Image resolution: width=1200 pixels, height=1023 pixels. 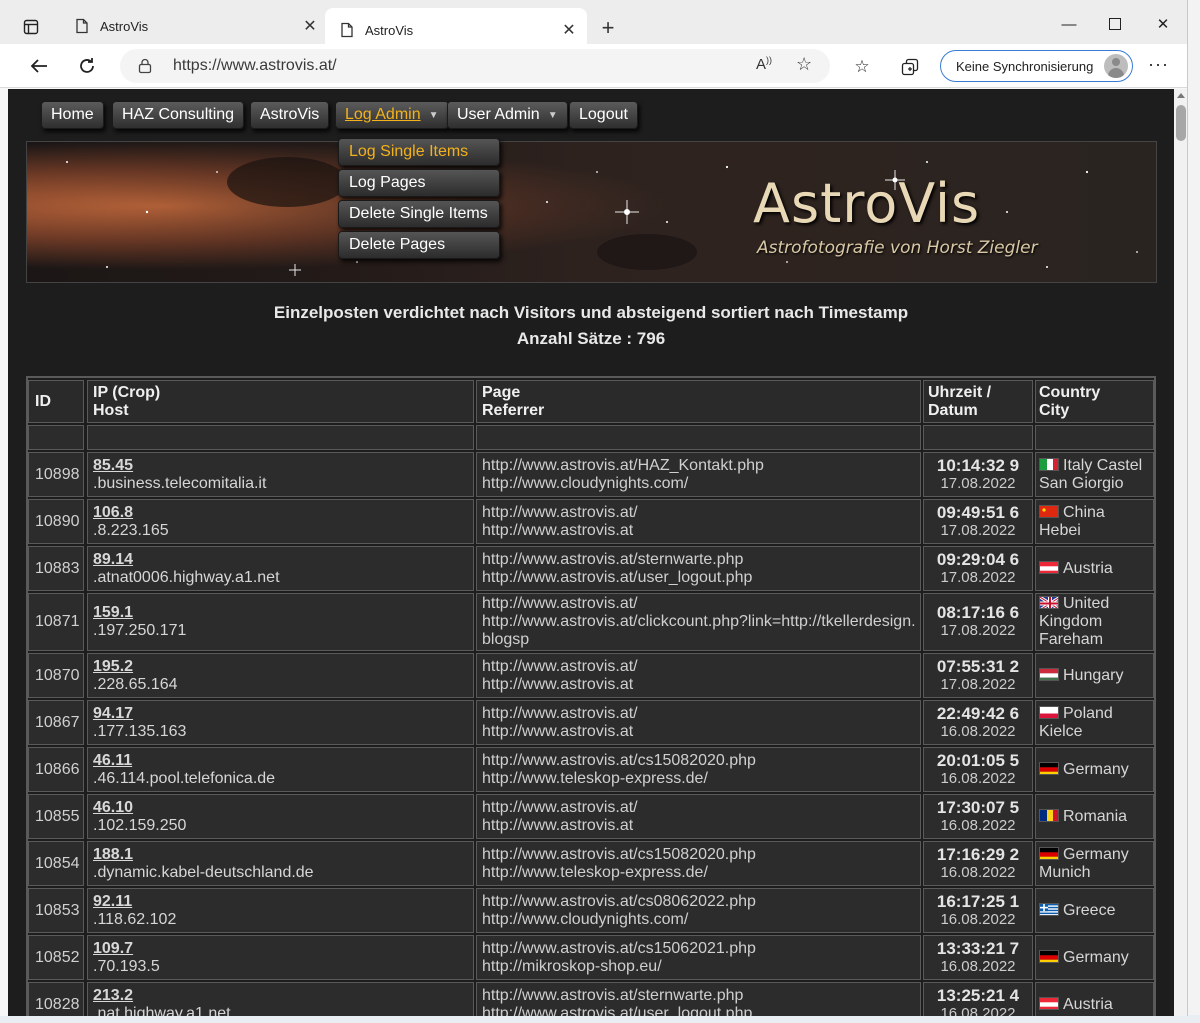 I want to click on cell-time: 09:29:04 6 17.08.2022, so click(x=978, y=568).